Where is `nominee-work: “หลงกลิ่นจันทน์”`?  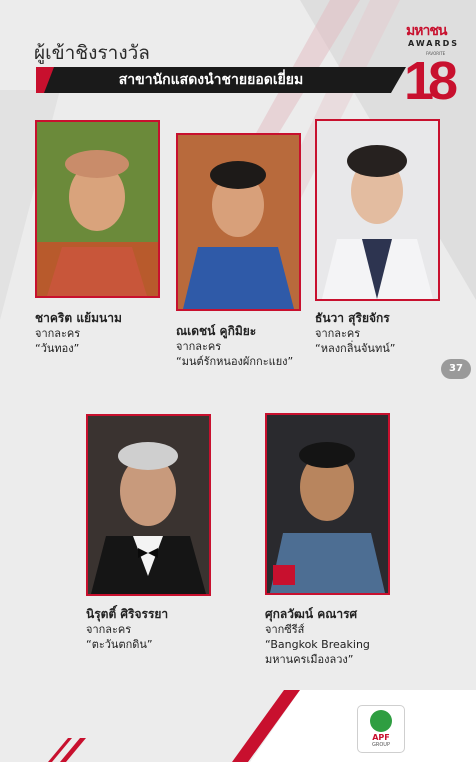
nominee-work: “หลงกลิ่นจันทน์” is located at coordinates (355, 348).